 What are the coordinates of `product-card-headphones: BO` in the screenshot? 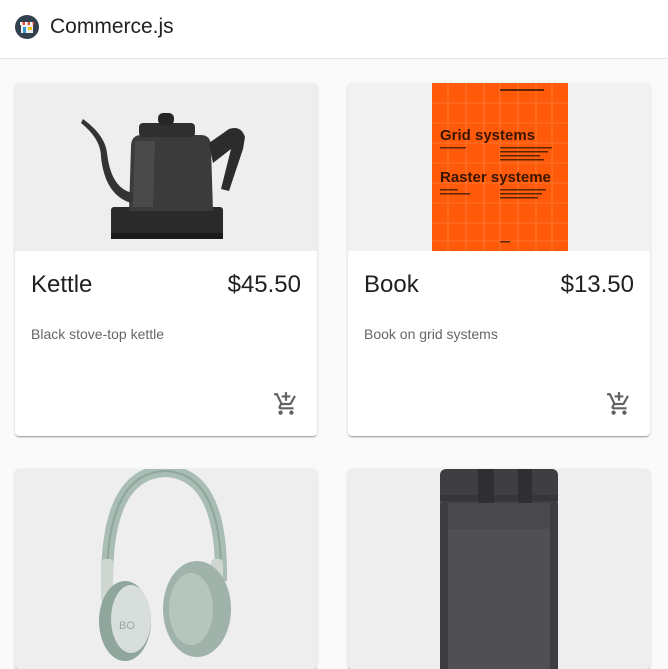 It's located at (166, 569).